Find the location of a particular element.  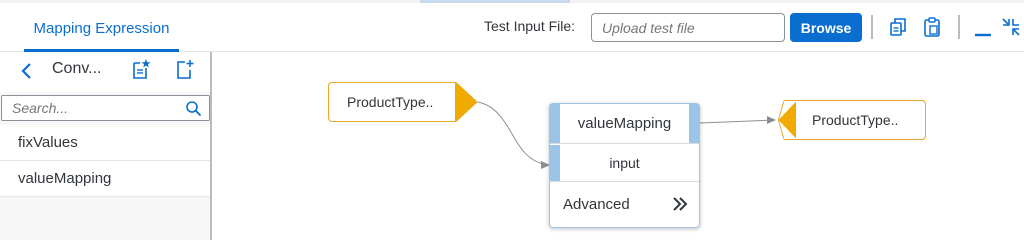

source-field-box: ProductType.. is located at coordinates (392, 102).